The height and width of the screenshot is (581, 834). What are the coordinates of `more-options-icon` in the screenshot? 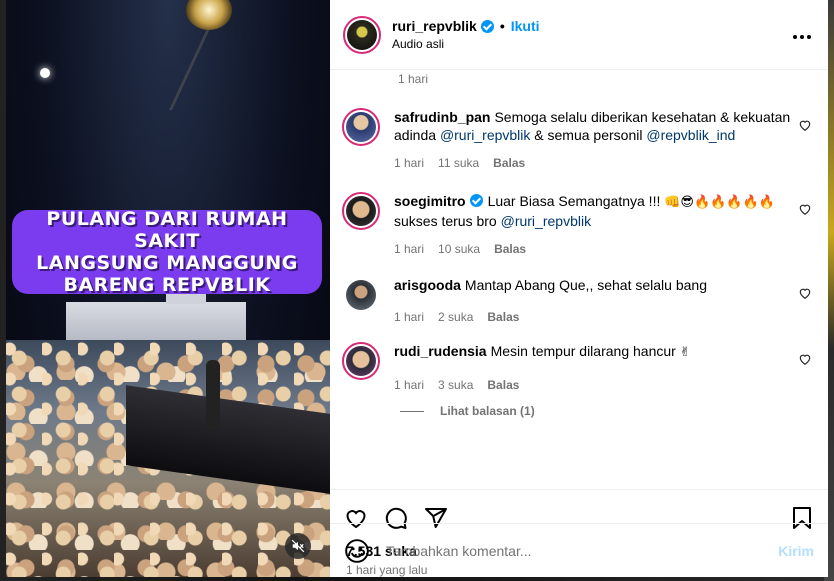 It's located at (802, 34).